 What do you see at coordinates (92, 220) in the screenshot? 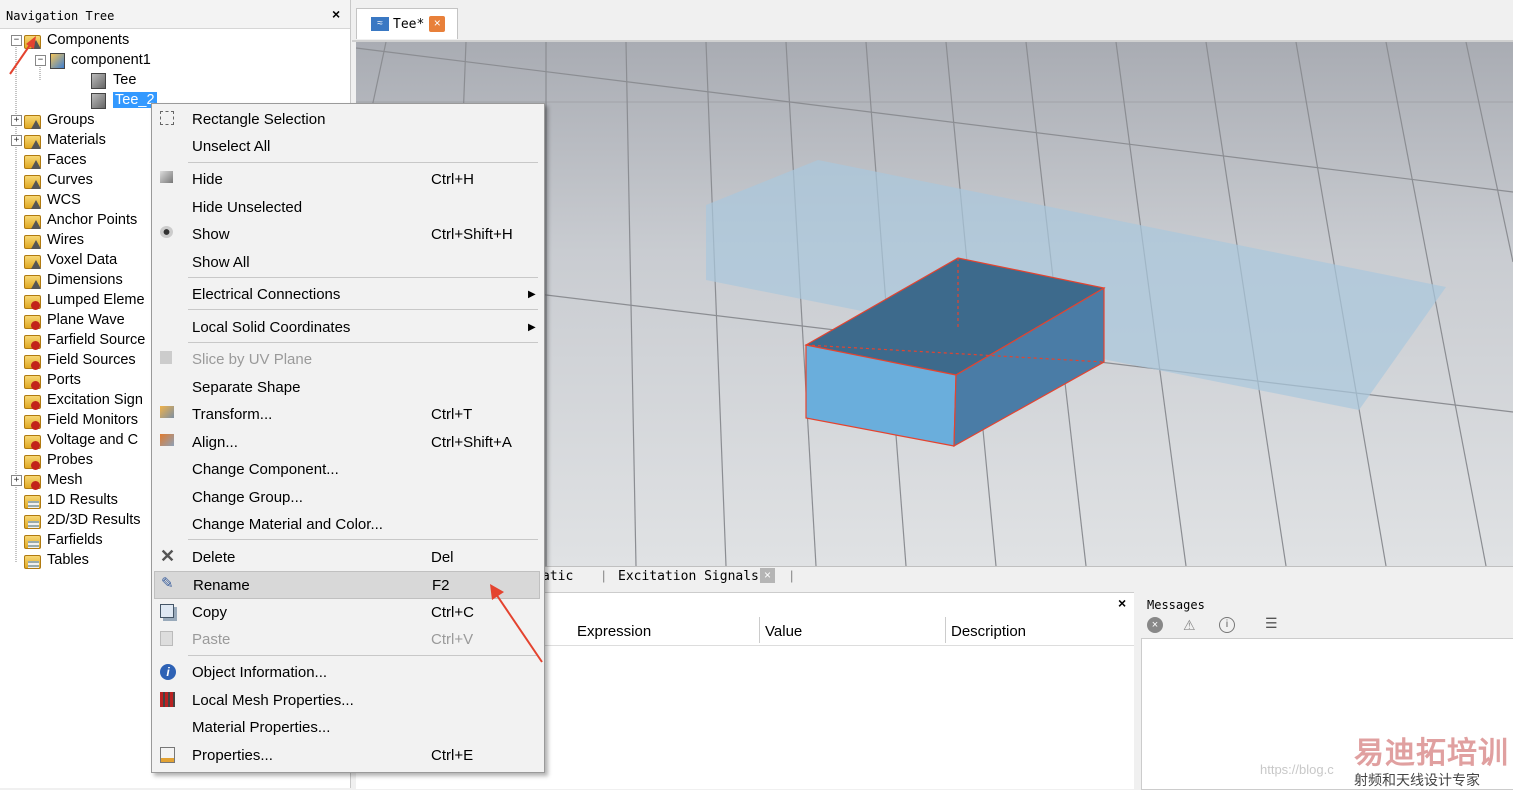
I see `tree-item-label: Anchor Points` at bounding box center [92, 220].